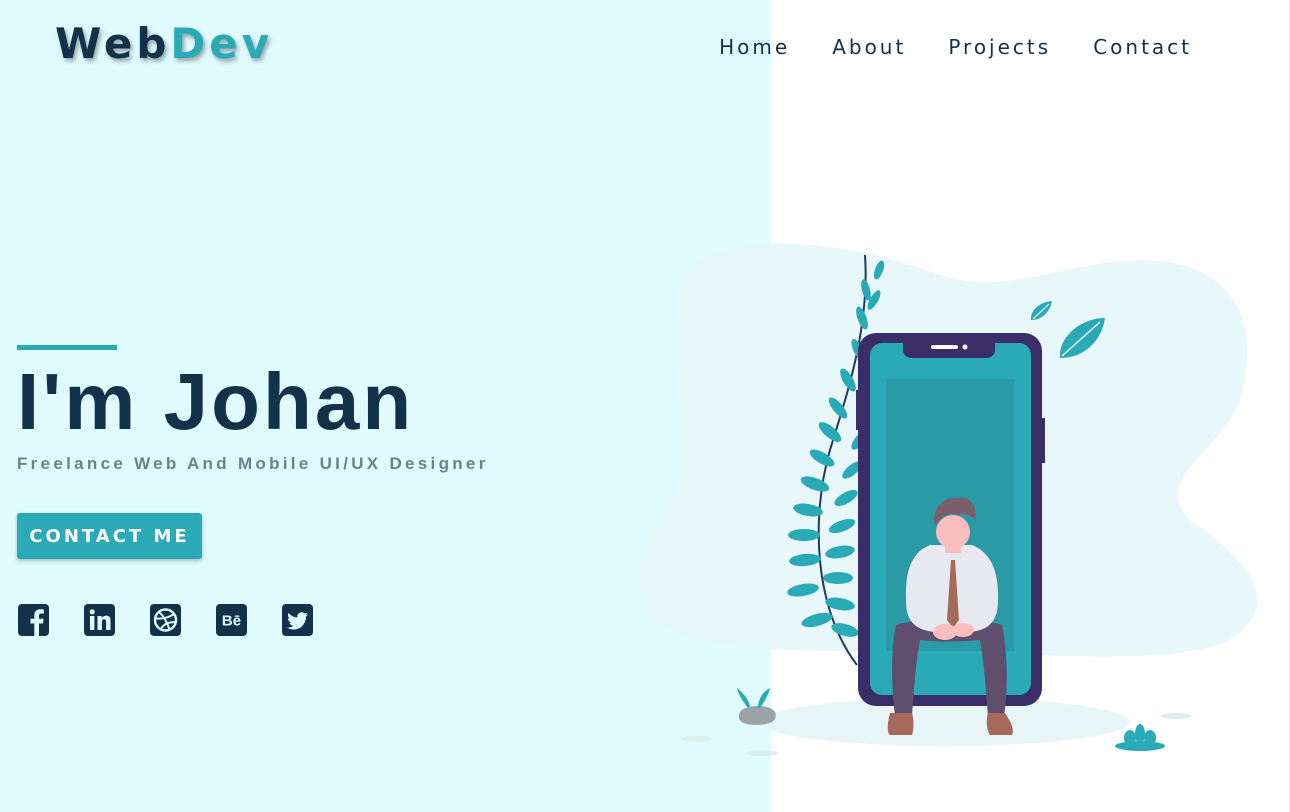 The height and width of the screenshot is (812, 1290). What do you see at coordinates (999, 47) in the screenshot?
I see `nav-projects: Projects` at bounding box center [999, 47].